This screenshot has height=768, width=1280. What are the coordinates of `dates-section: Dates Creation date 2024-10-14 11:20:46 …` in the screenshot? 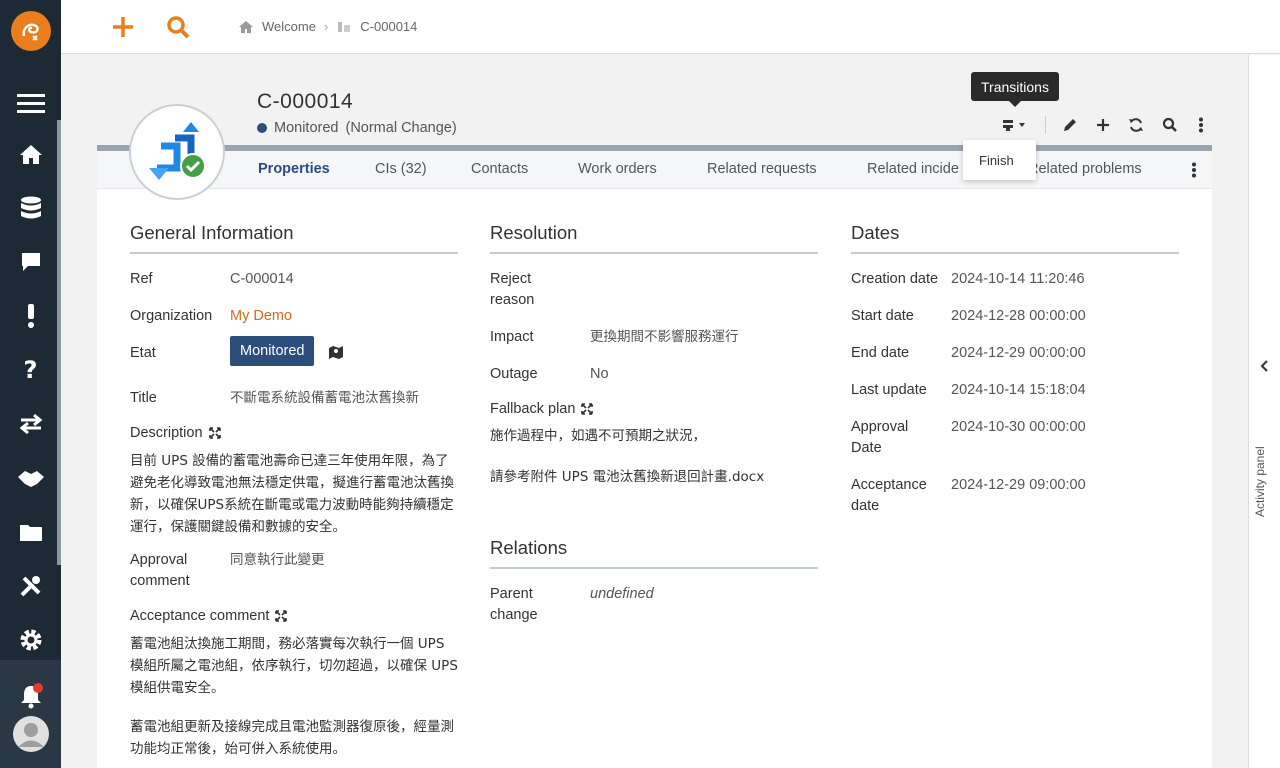 It's located at (1015, 368).